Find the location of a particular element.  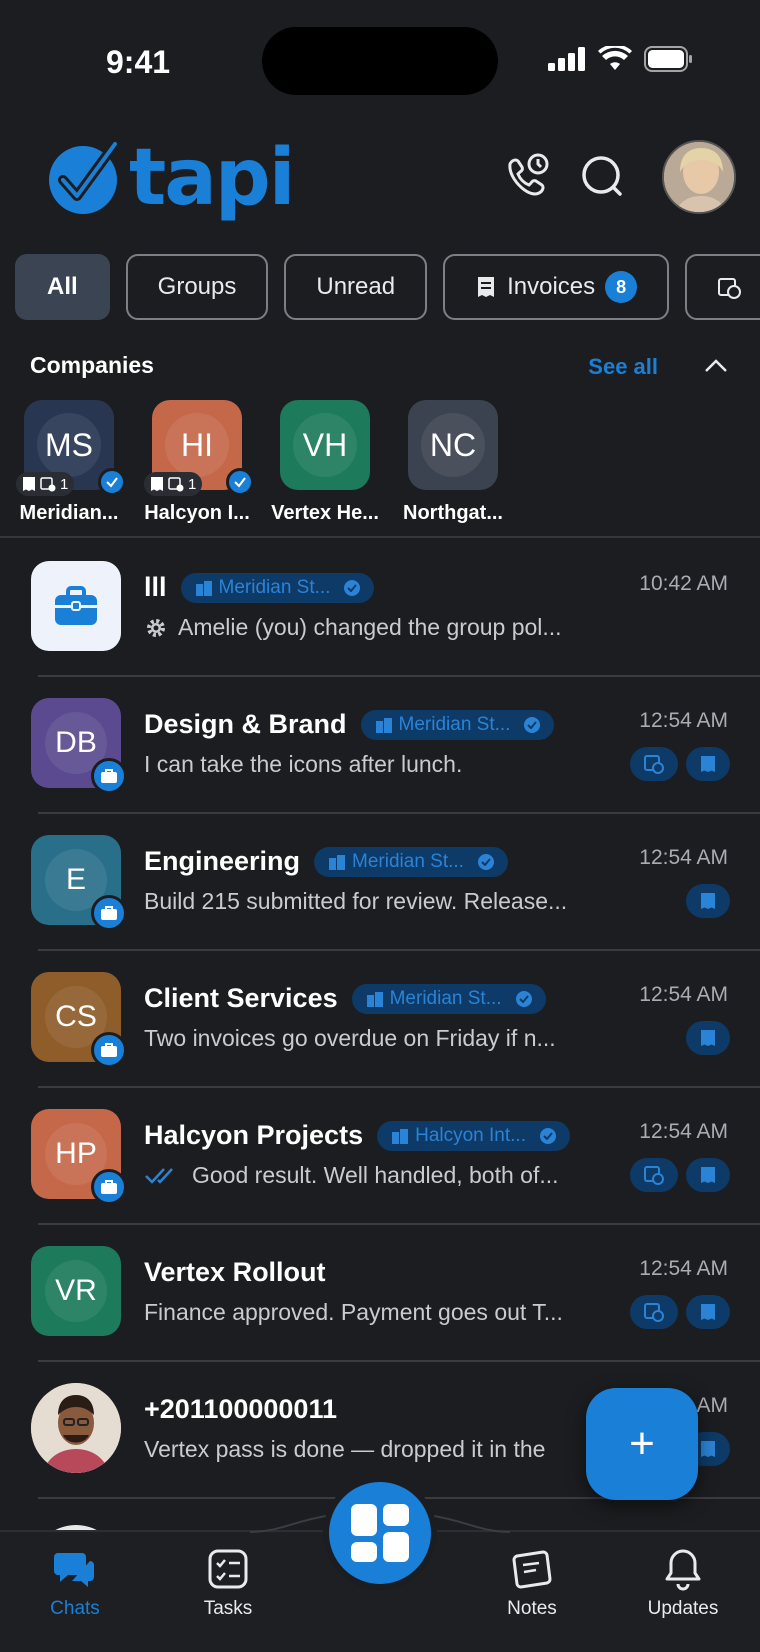

chat-preview: Vertex pass is done — dropped it in the is located at coordinates (345, 1449).